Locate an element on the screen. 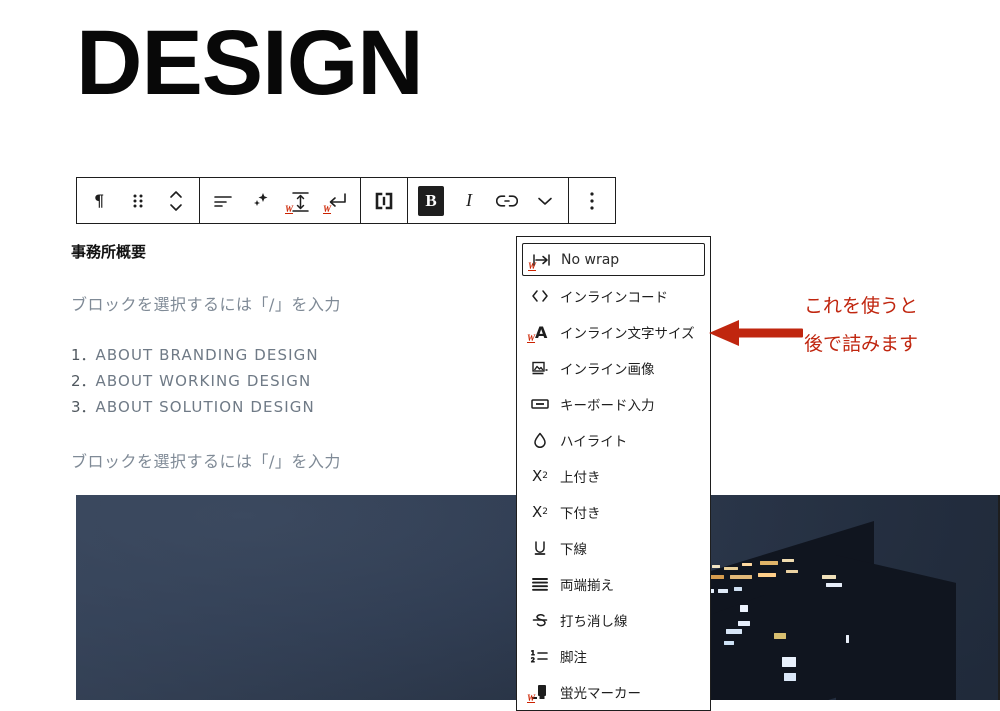 Image resolution: width=1000 pixels, height=711 pixels. inline-image-icon is located at coordinates (540, 368).